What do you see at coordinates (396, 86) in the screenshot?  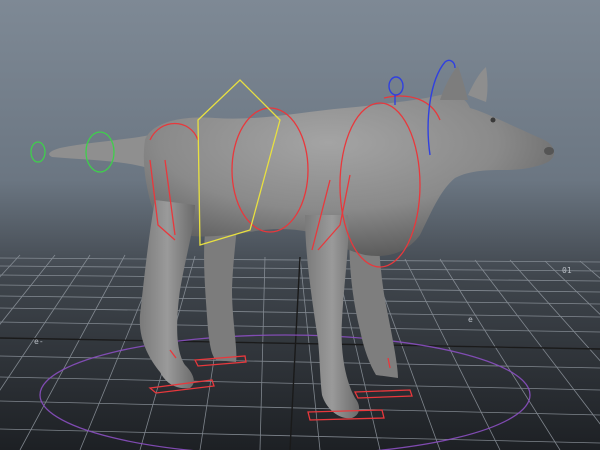 I see `head-lookat-control` at bounding box center [396, 86].